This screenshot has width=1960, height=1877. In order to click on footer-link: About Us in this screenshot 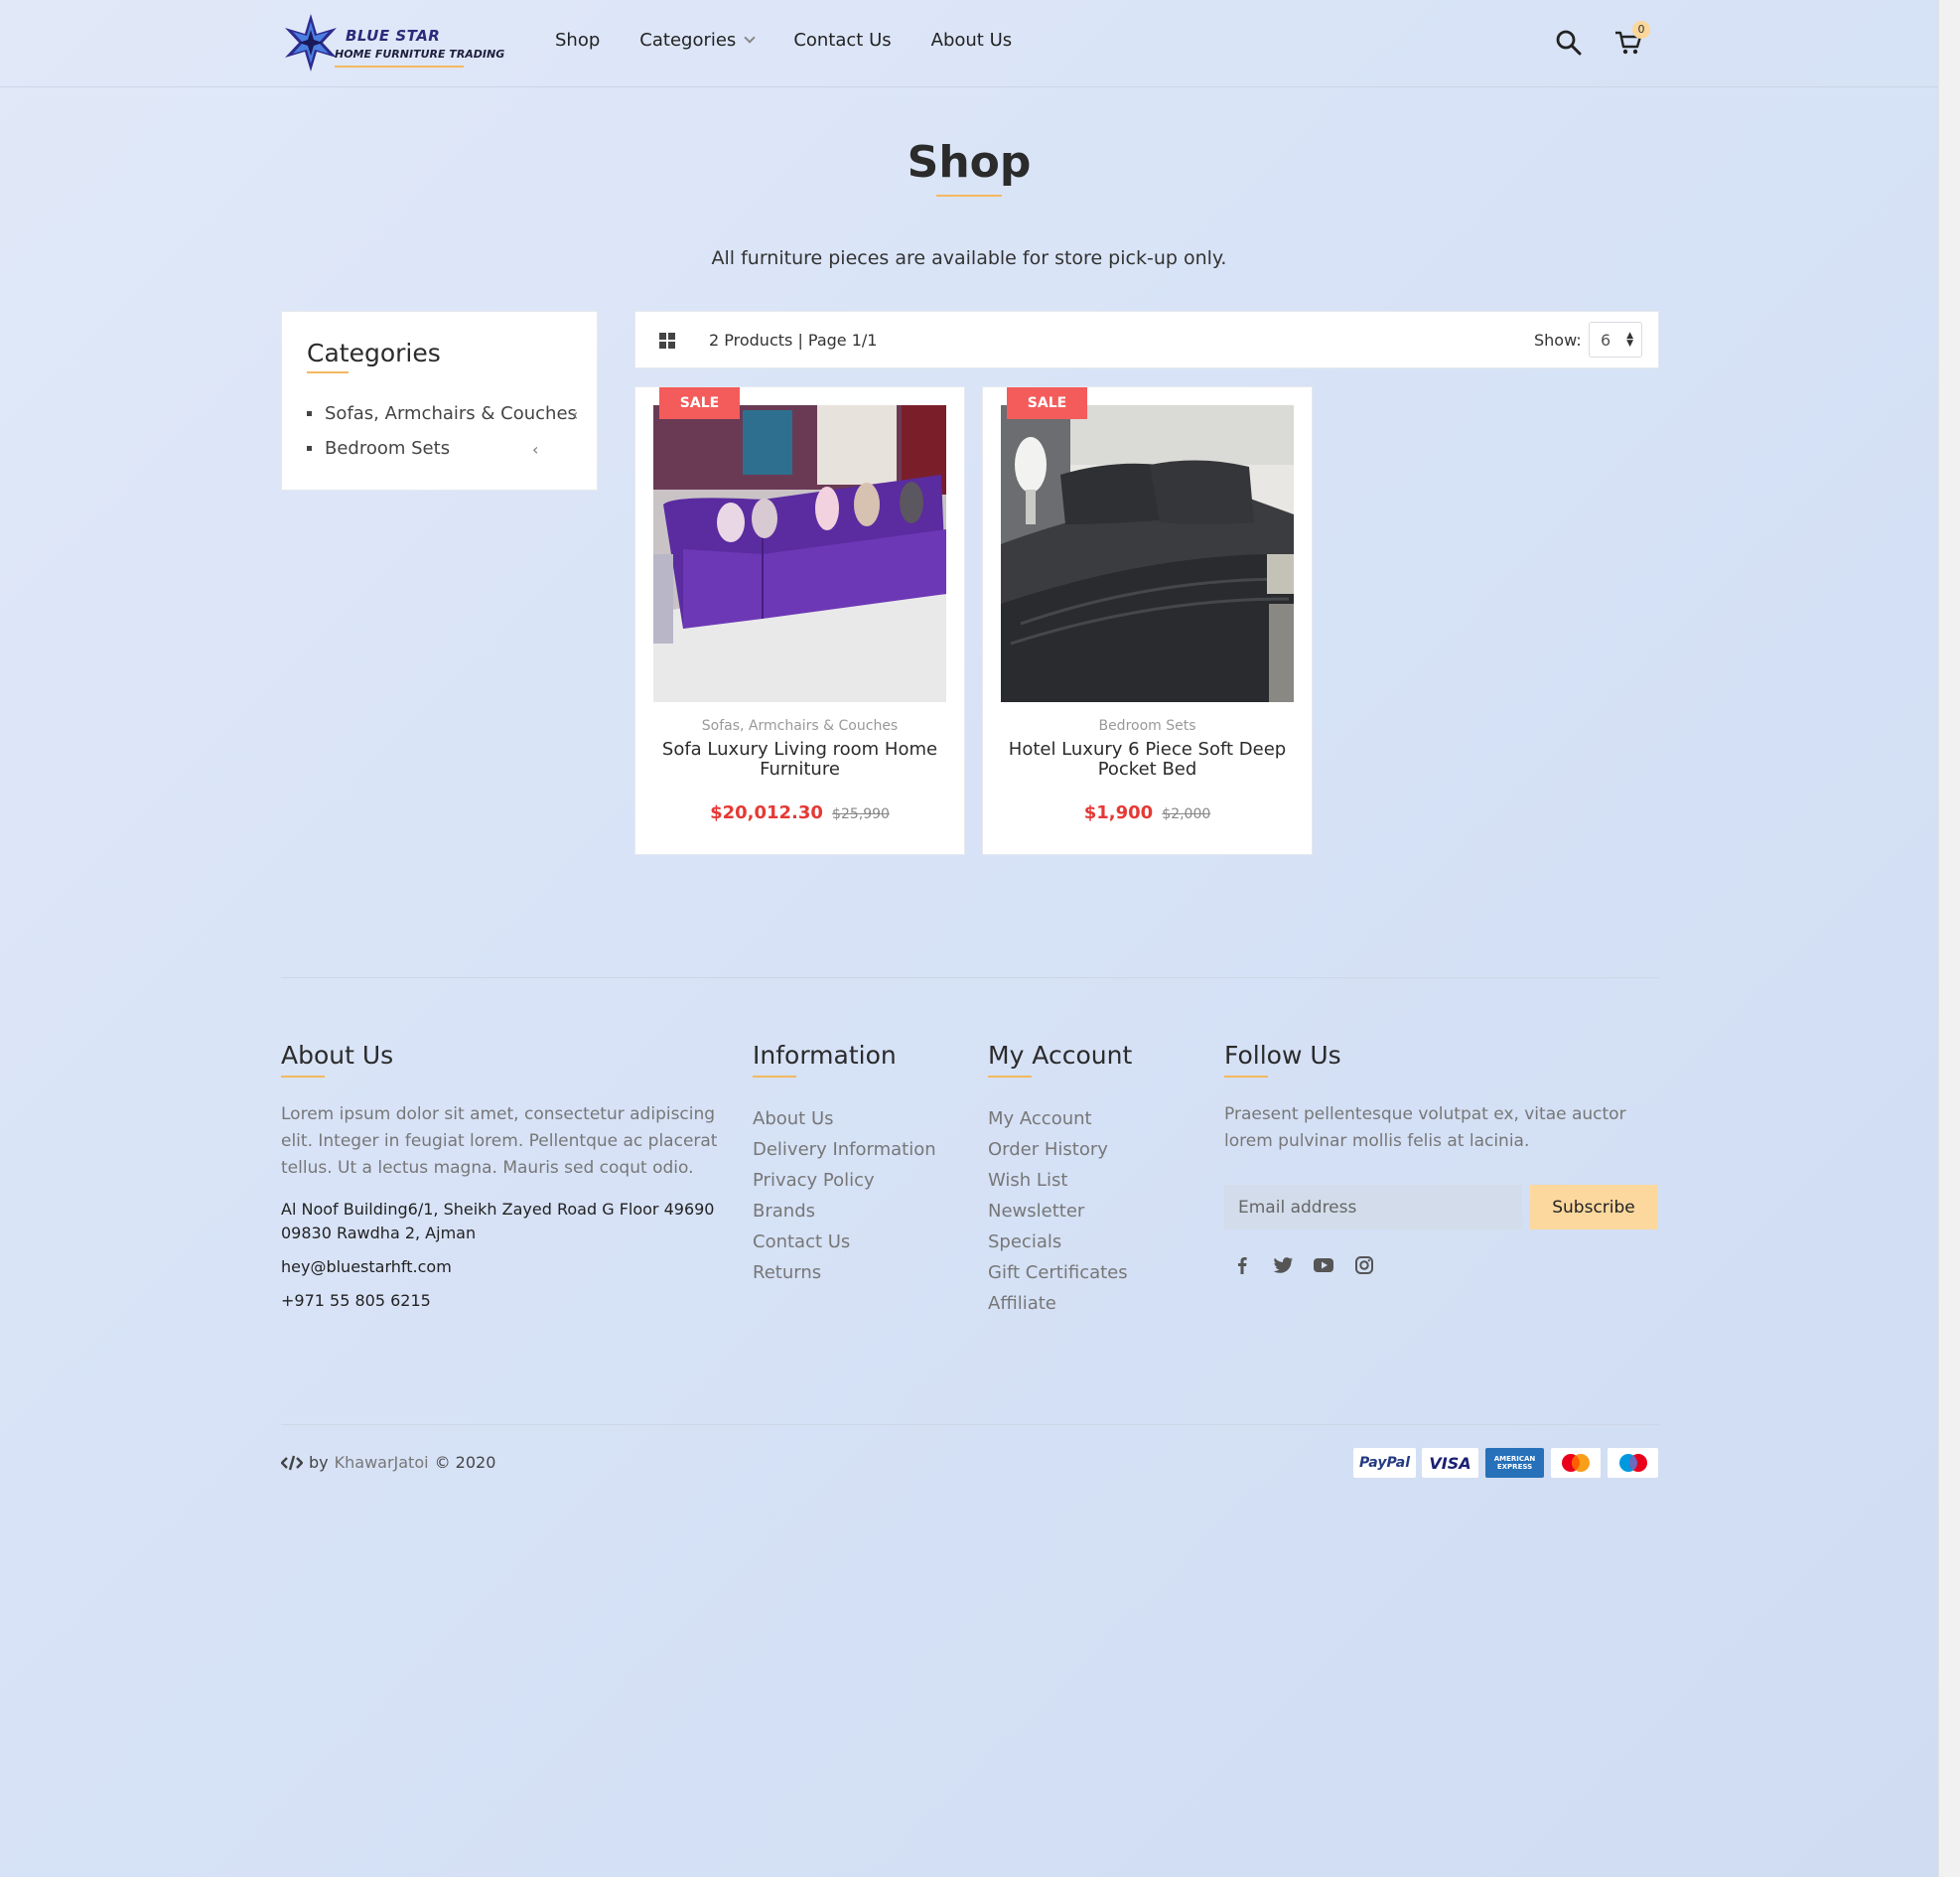, I will do `click(862, 1118)`.